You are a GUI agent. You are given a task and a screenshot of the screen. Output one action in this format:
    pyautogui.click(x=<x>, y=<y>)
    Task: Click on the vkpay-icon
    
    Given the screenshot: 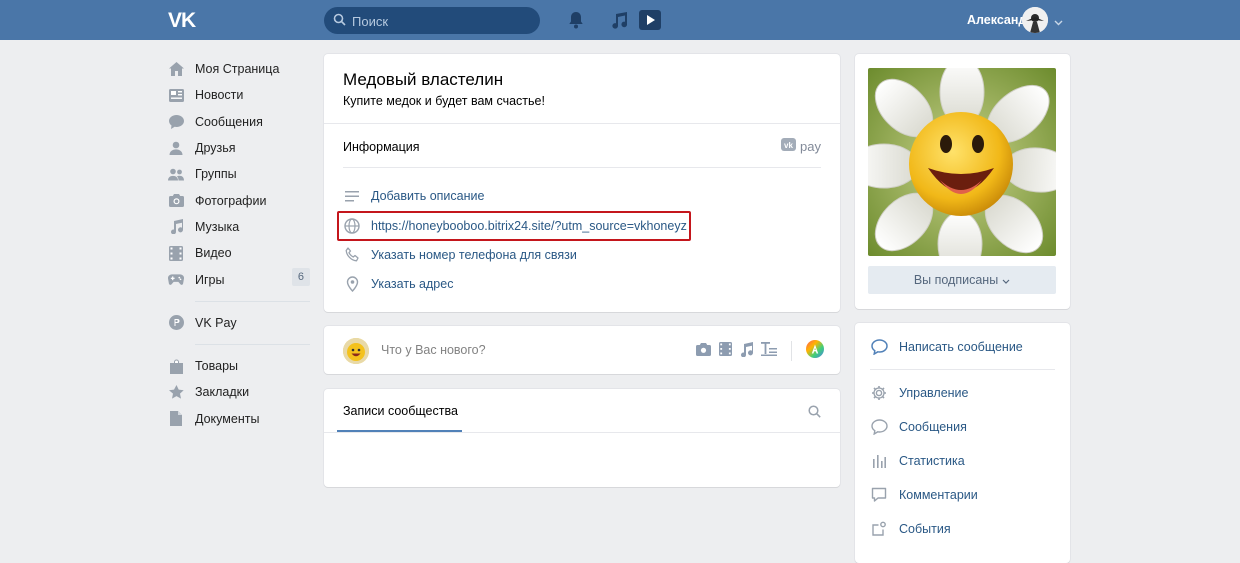 What is the action you would take?
    pyautogui.click(x=176, y=323)
    